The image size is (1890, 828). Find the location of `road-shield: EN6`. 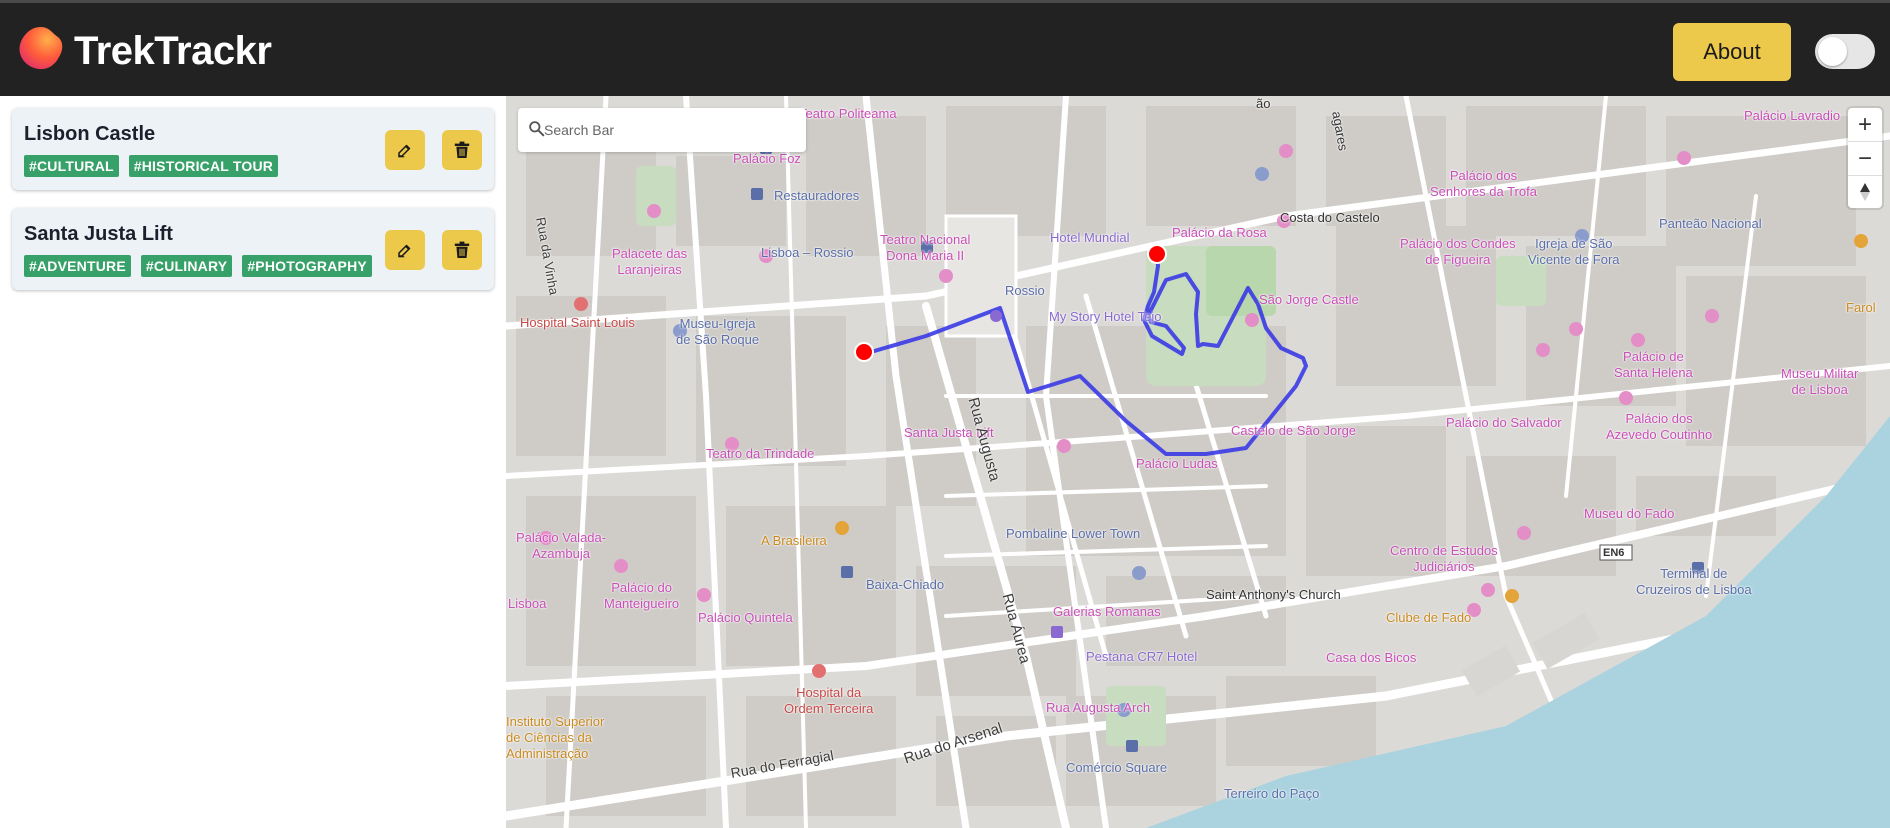

road-shield: EN6 is located at coordinates (1614, 553).